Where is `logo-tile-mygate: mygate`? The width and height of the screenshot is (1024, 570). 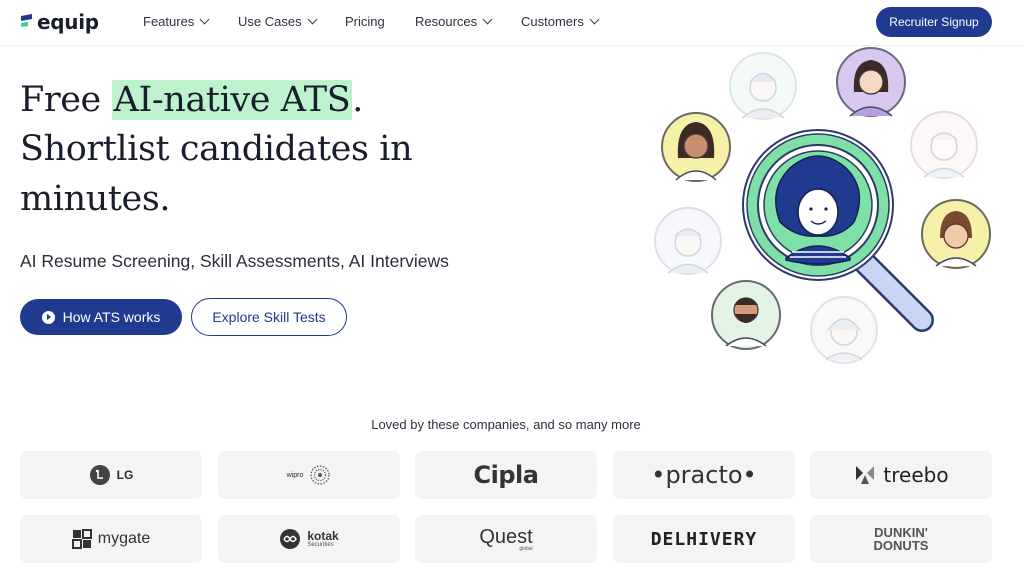
logo-tile-mygate: mygate is located at coordinates (111, 539).